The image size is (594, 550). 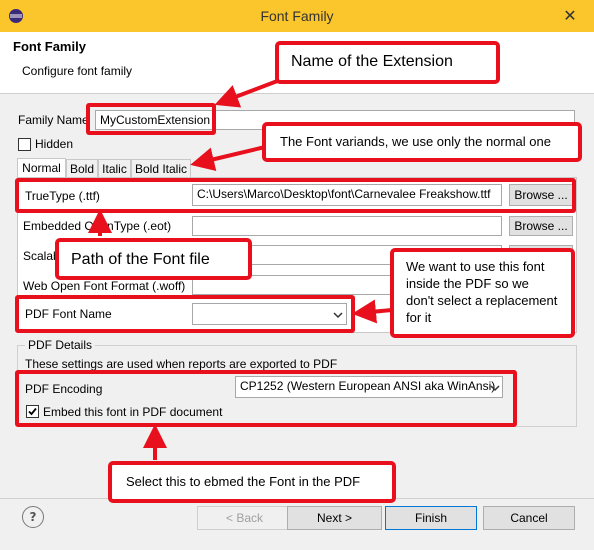 I want to click on callout-name-extension: Name of the Extension, so click(x=387, y=62).